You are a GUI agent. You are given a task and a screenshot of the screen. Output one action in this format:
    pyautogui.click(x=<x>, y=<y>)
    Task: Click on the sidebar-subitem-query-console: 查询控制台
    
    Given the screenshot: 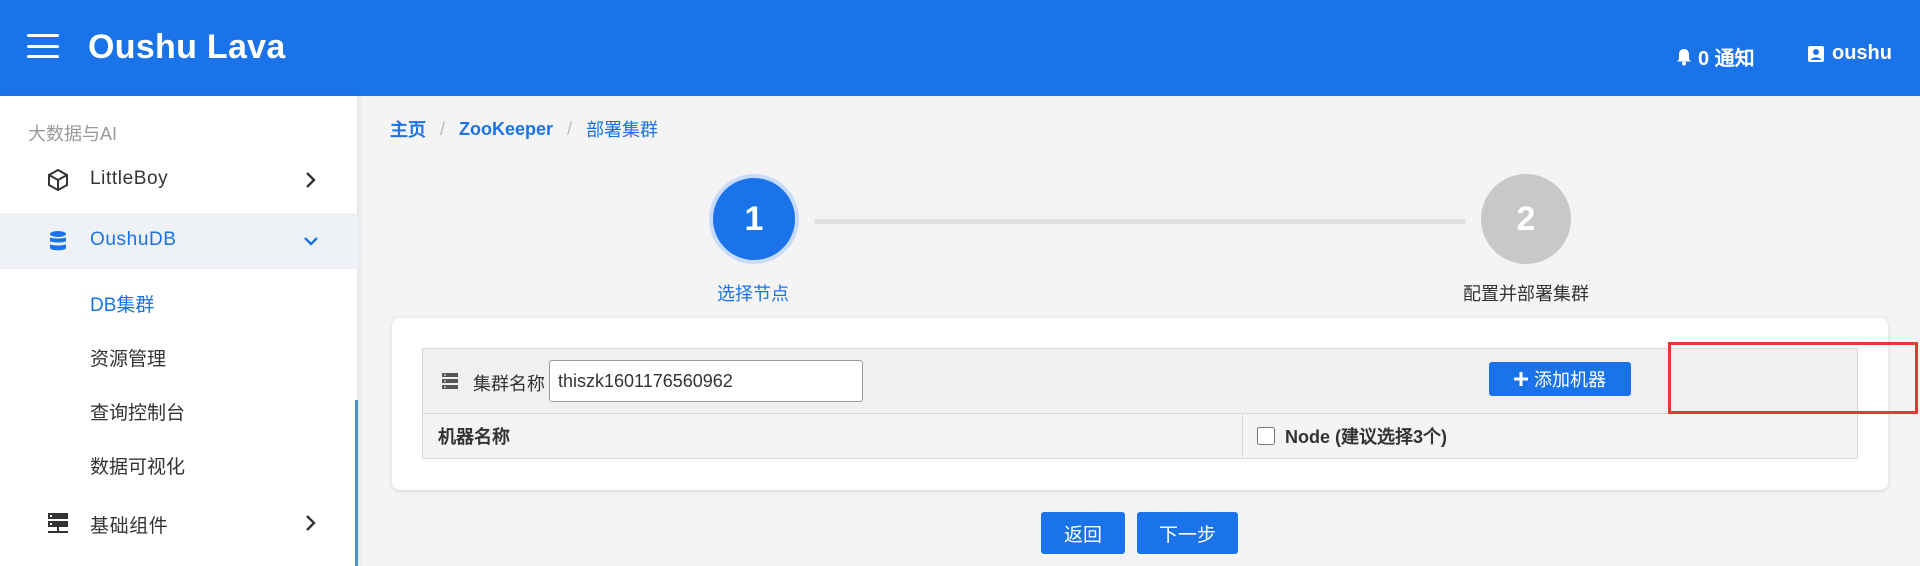 What is the action you would take?
    pyautogui.click(x=137, y=411)
    